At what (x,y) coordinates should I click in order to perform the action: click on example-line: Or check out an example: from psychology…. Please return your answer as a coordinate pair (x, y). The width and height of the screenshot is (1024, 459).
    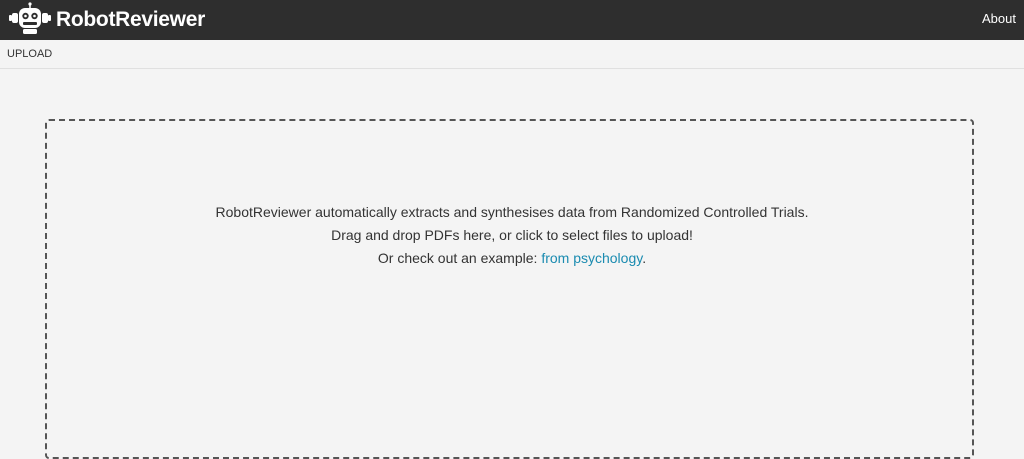
    Looking at the image, I should click on (512, 258).